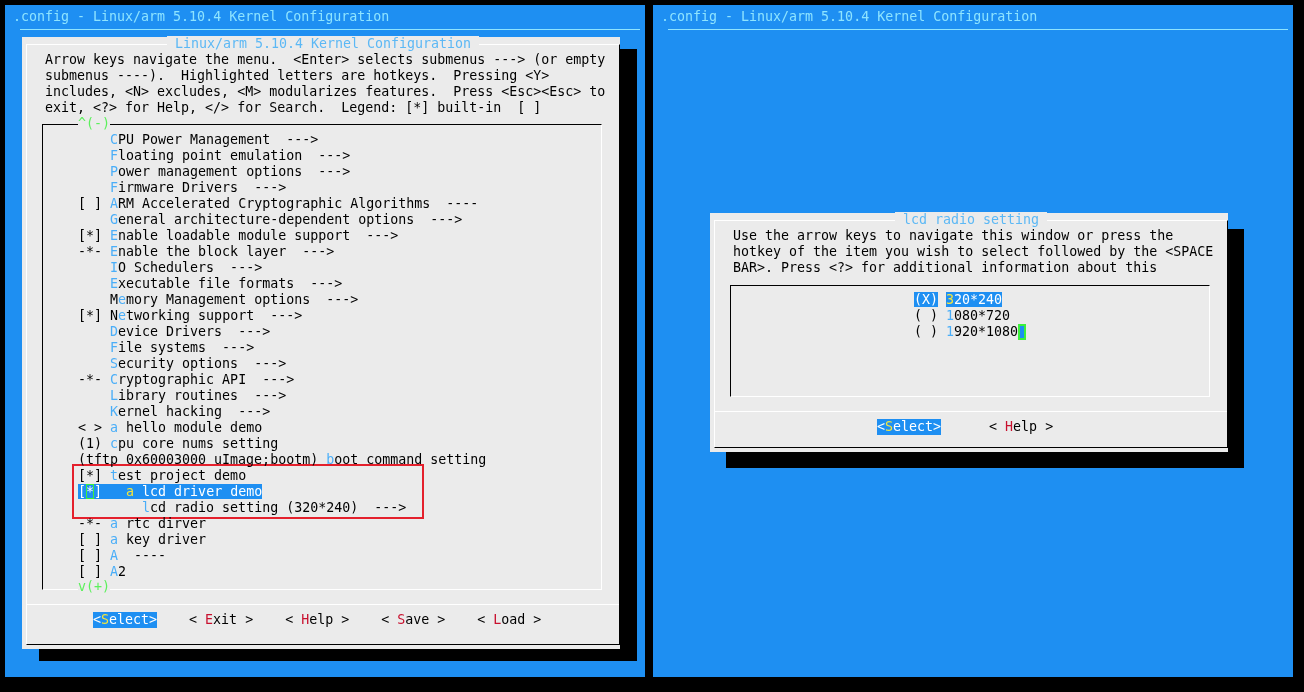 This screenshot has width=1304, height=692. Describe the element at coordinates (170, 428) in the screenshot. I see `menu-item: < > a hello module demo` at that location.